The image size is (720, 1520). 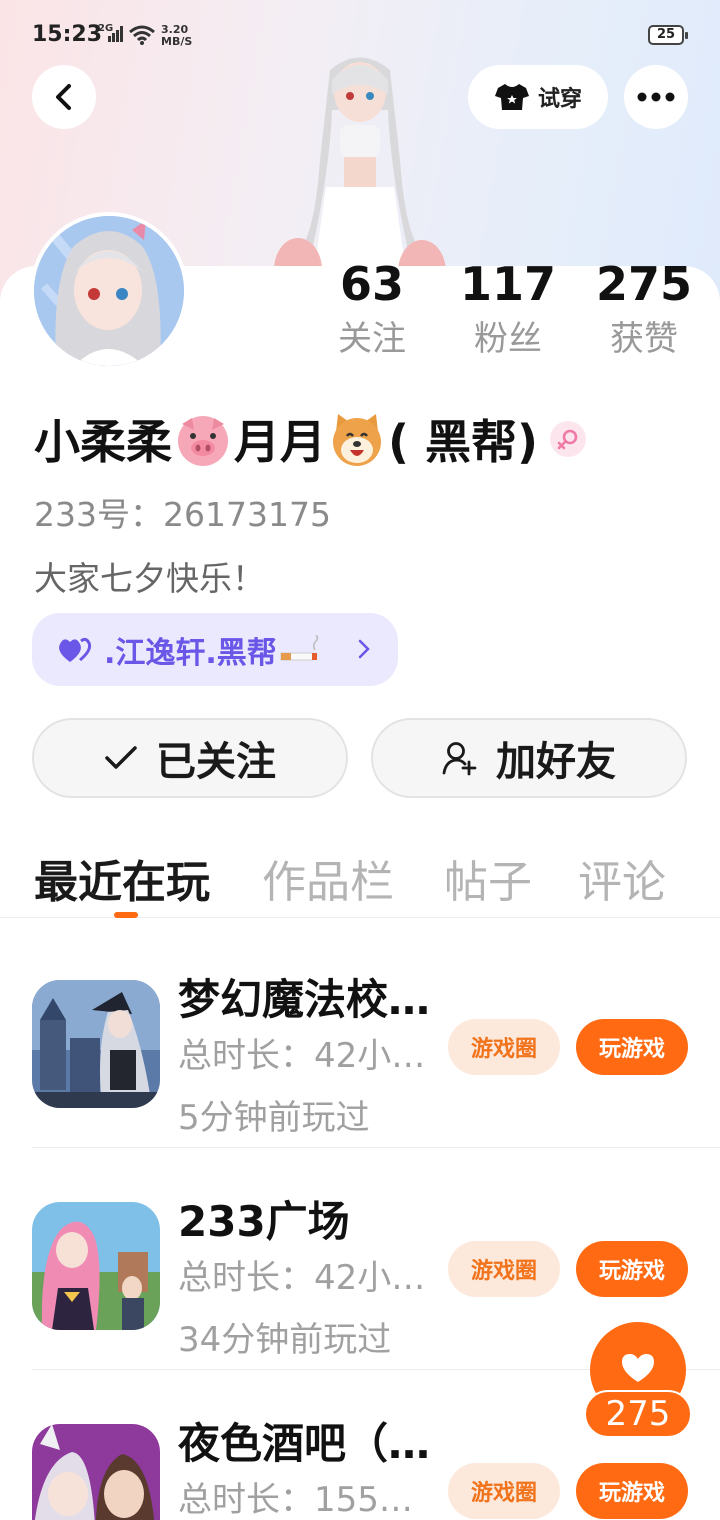 I want to click on followed-button: 已关注, so click(x=190, y=758).